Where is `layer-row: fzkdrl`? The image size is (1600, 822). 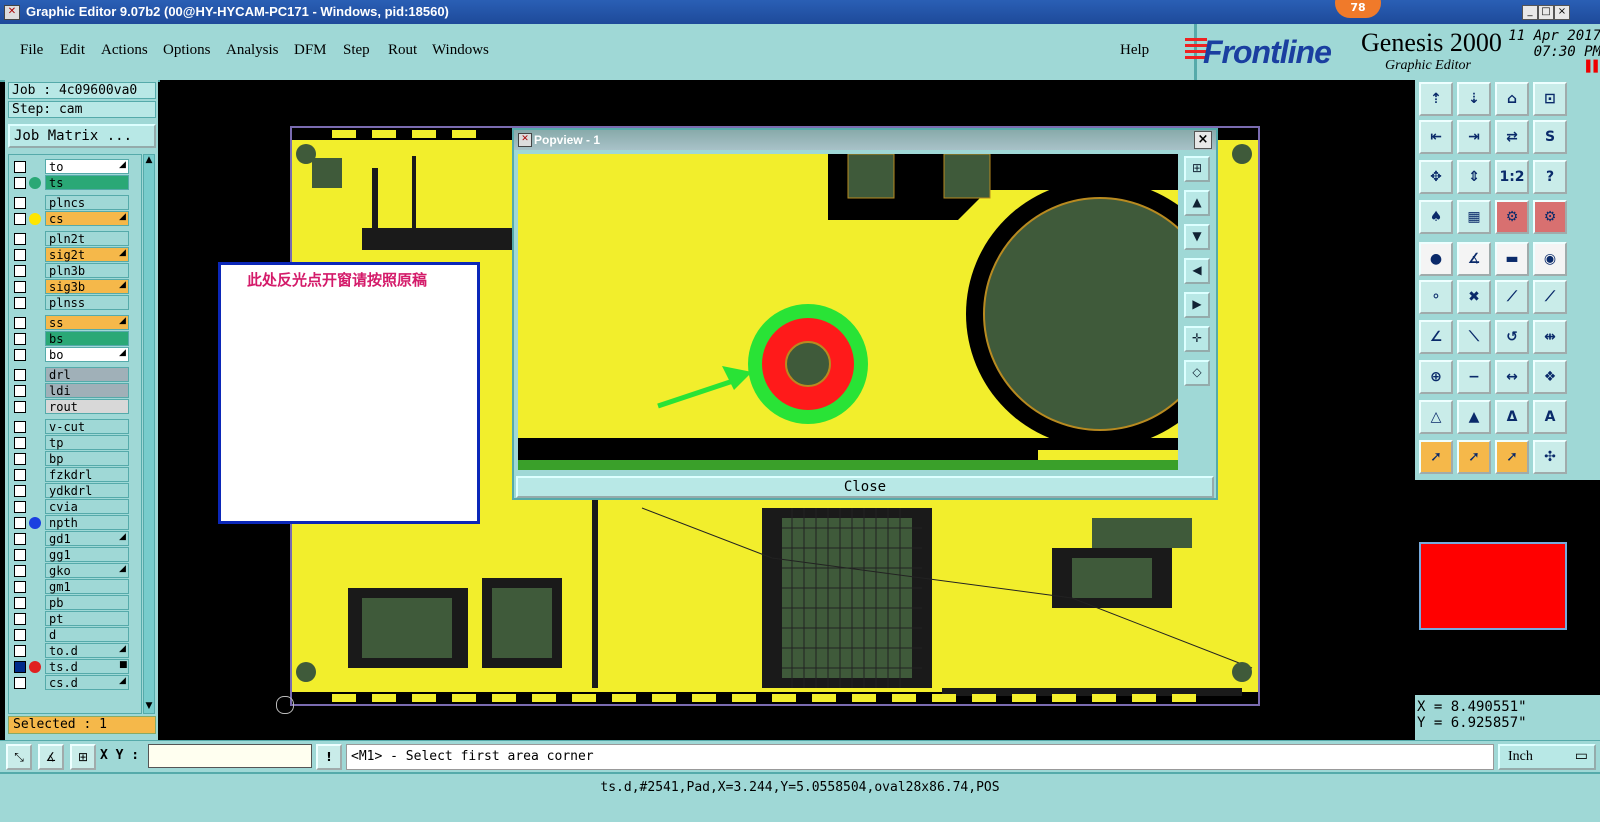 layer-row: fzkdrl is located at coordinates (76, 475).